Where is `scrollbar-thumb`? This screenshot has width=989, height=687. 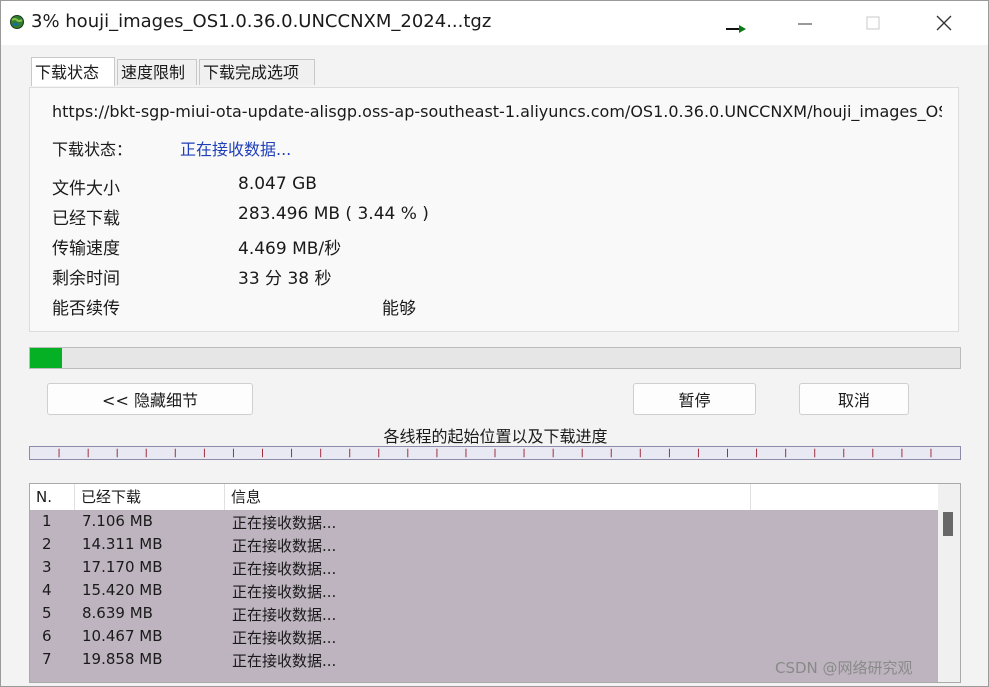
scrollbar-thumb is located at coordinates (948, 524).